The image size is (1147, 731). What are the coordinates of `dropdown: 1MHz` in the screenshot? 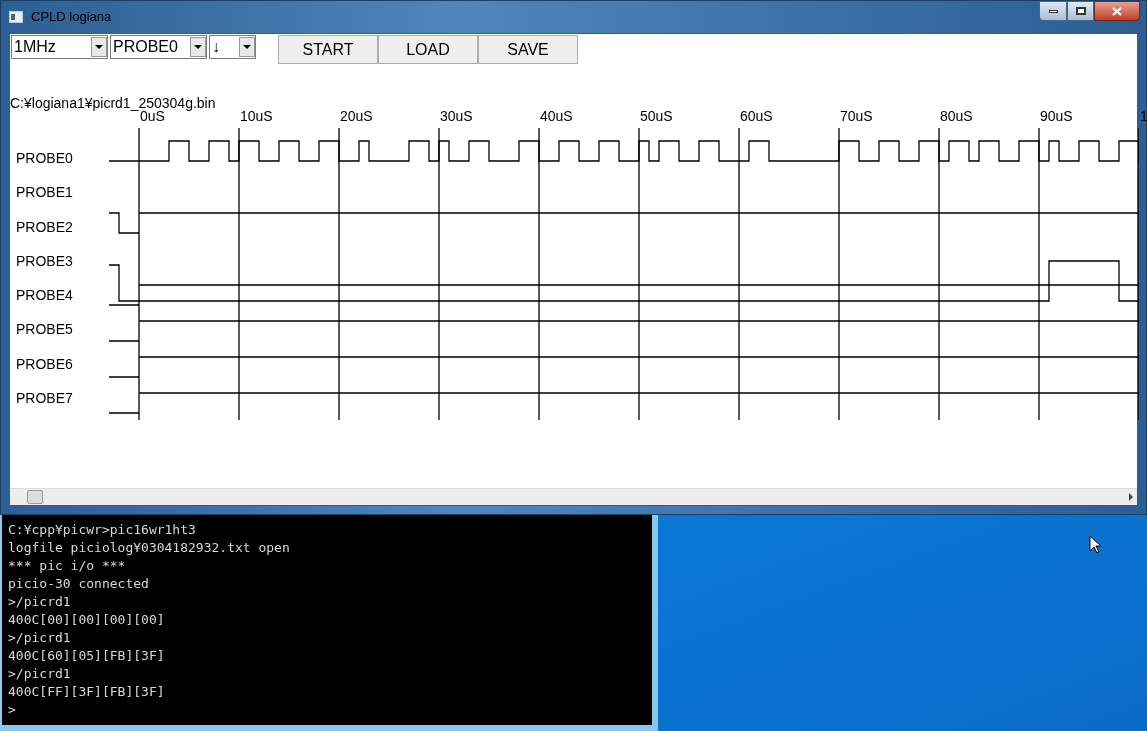 It's located at (59, 47).